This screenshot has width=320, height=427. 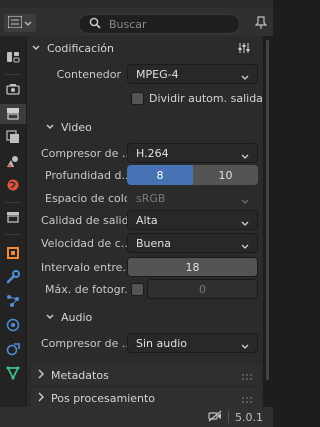 What do you see at coordinates (86, 198) in the screenshot?
I see `color-space-label: Espacio de color` at bounding box center [86, 198].